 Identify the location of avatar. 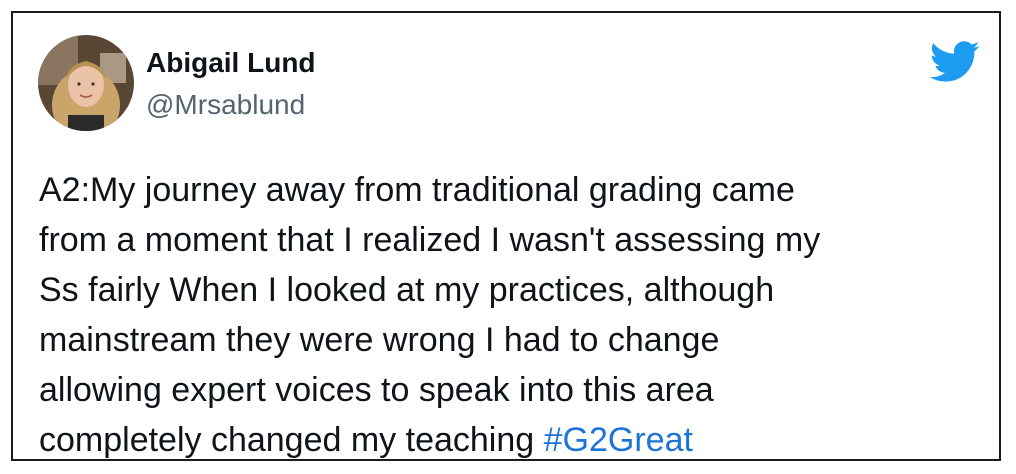
(86, 83).